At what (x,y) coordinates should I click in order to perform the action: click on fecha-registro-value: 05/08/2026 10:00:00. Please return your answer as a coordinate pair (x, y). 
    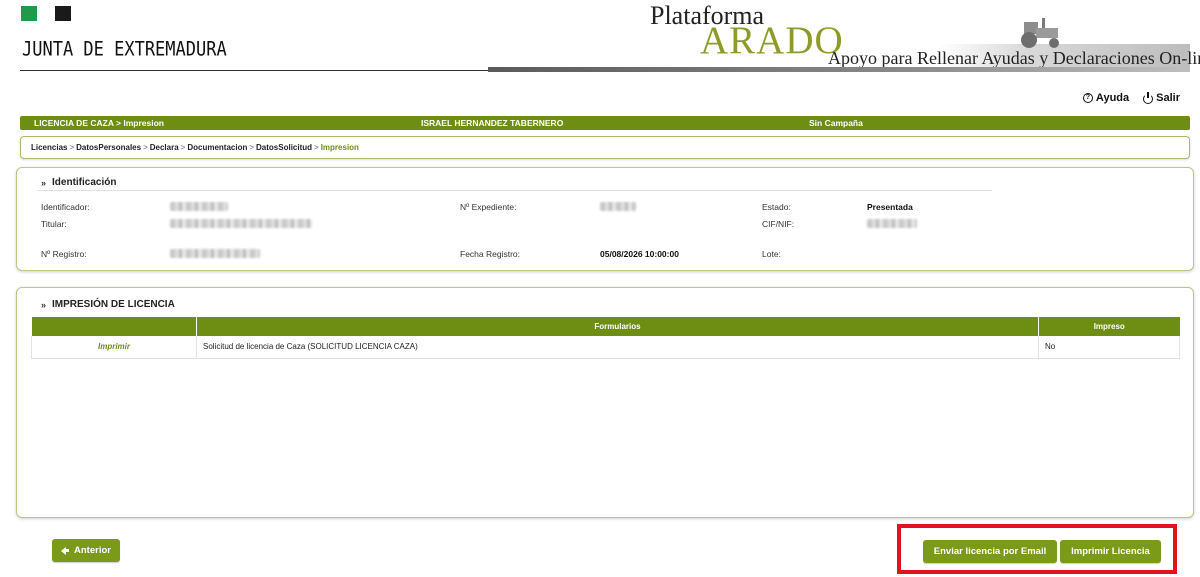
    Looking at the image, I should click on (639, 254).